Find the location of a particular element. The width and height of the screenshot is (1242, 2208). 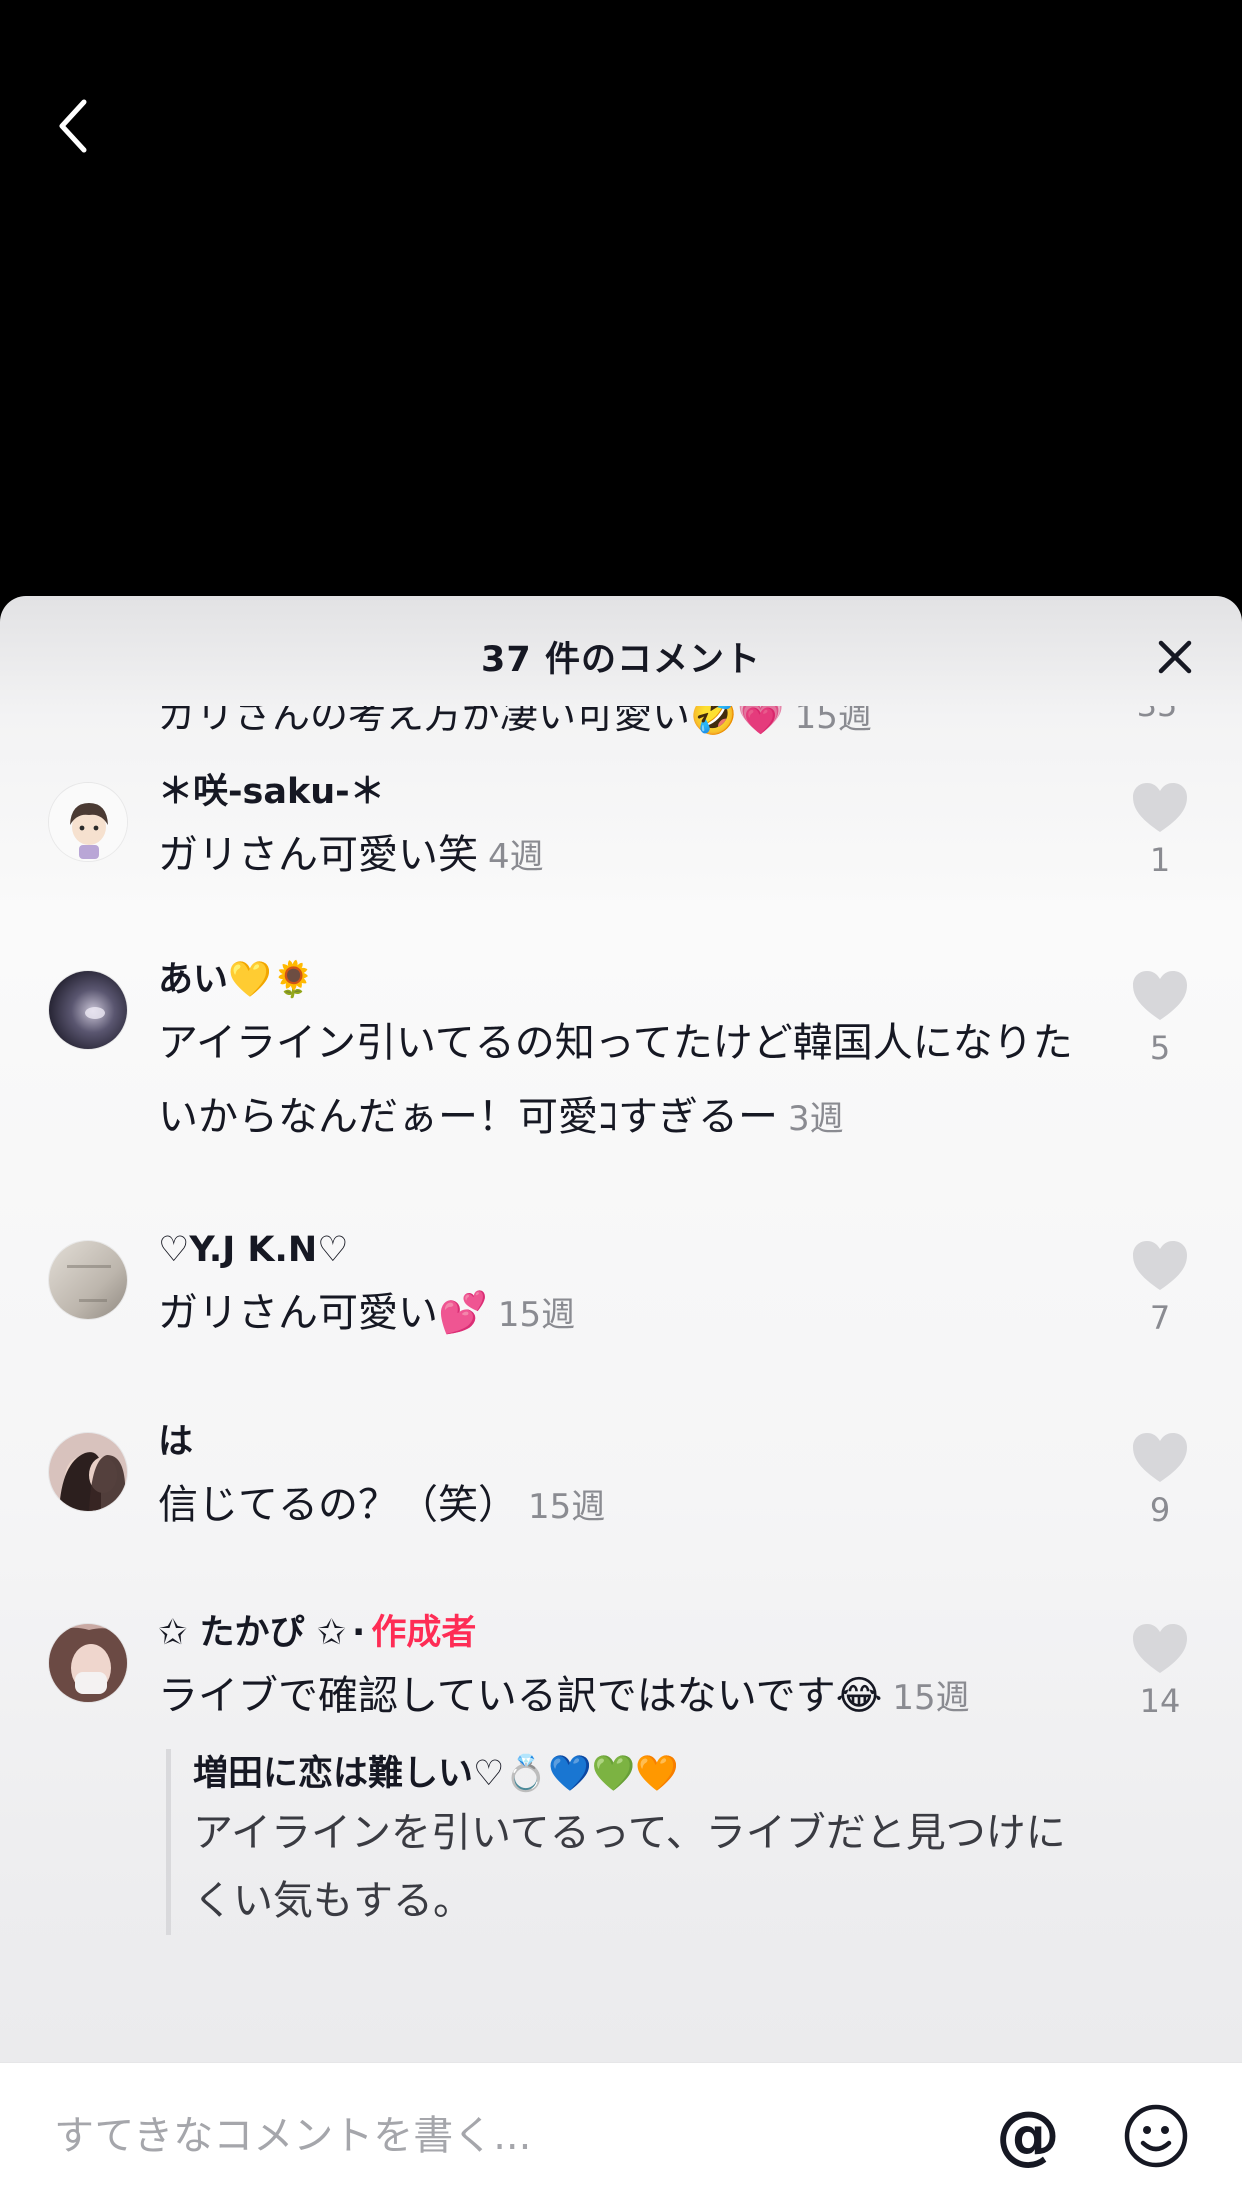

emoji-button is located at coordinates (1156, 2136).